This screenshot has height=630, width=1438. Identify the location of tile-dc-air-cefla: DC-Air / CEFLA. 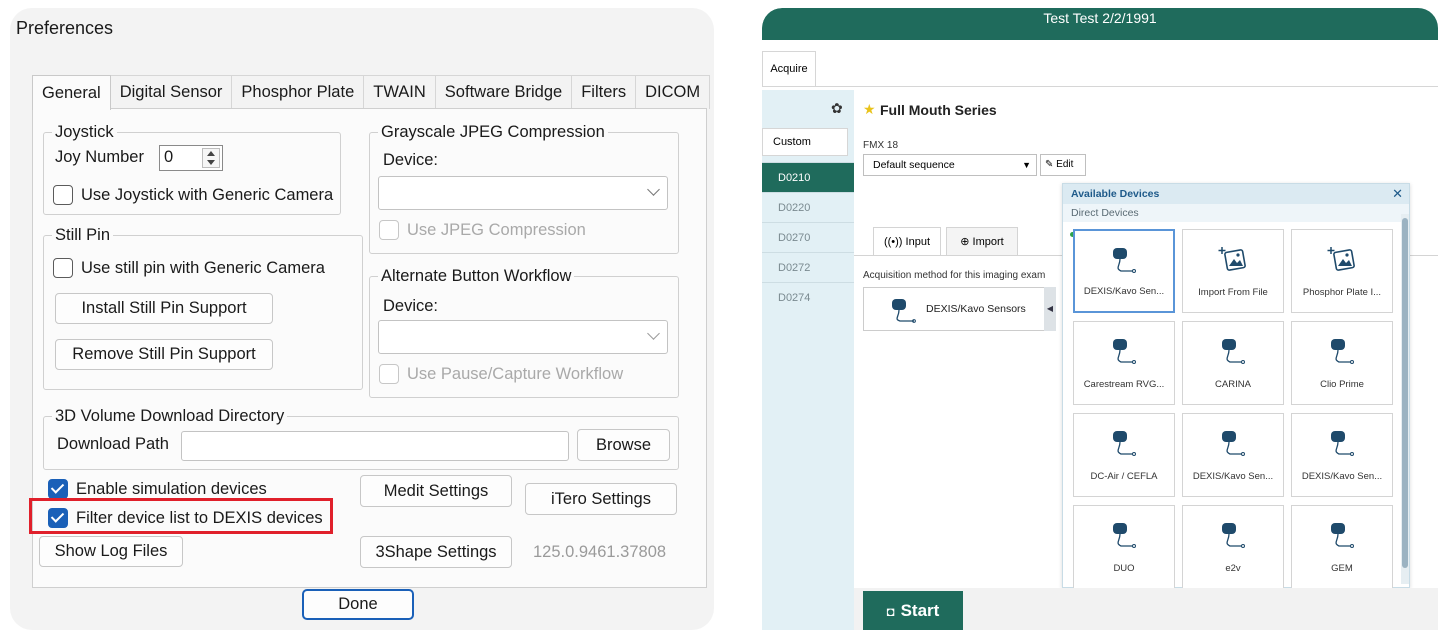
(1124, 455).